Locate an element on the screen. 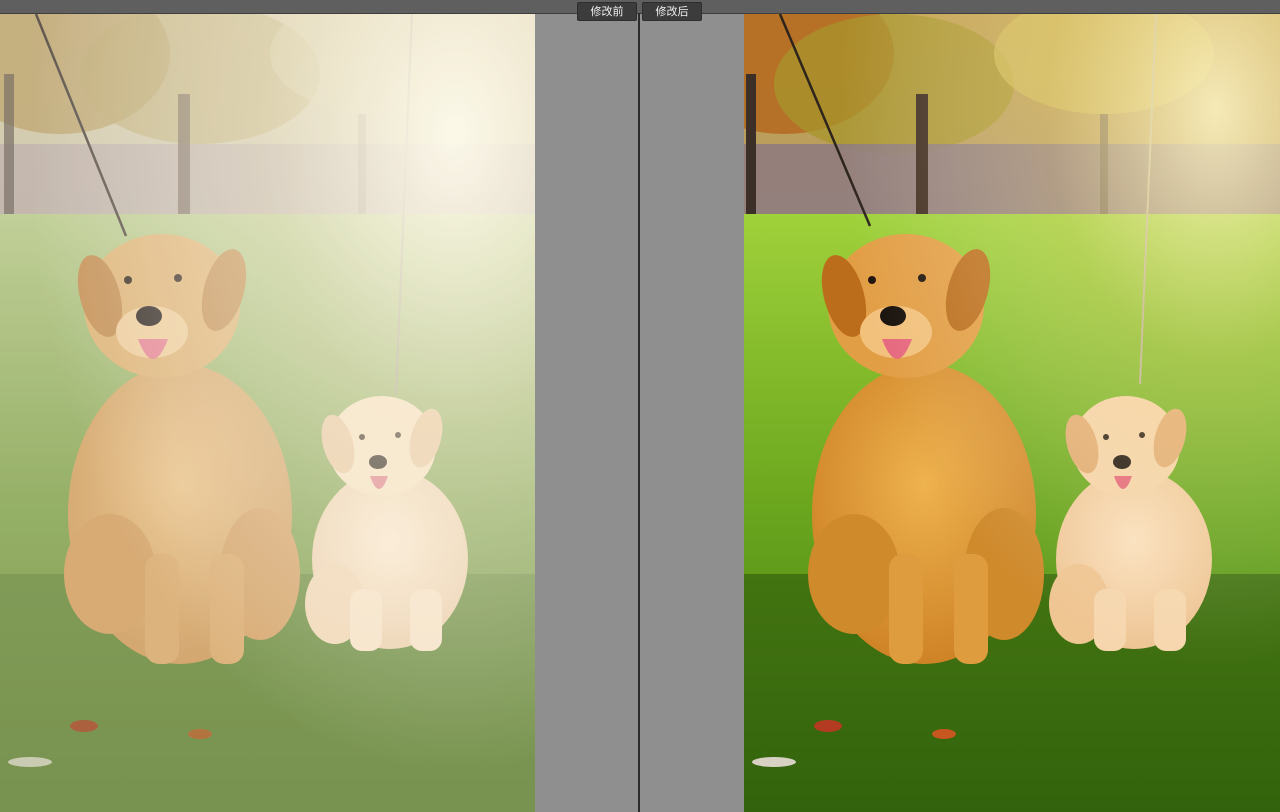 The image size is (1280, 812). before-view-tab: 修改前 is located at coordinates (607, 11).